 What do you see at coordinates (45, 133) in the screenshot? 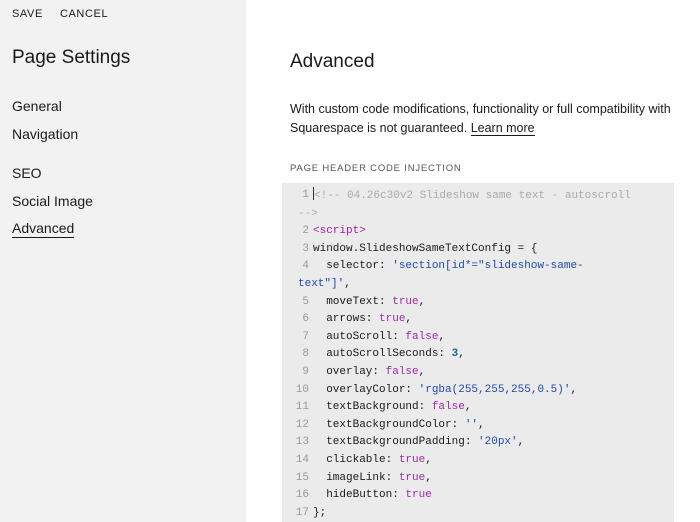
I see `nav-item-label: Navigation` at bounding box center [45, 133].